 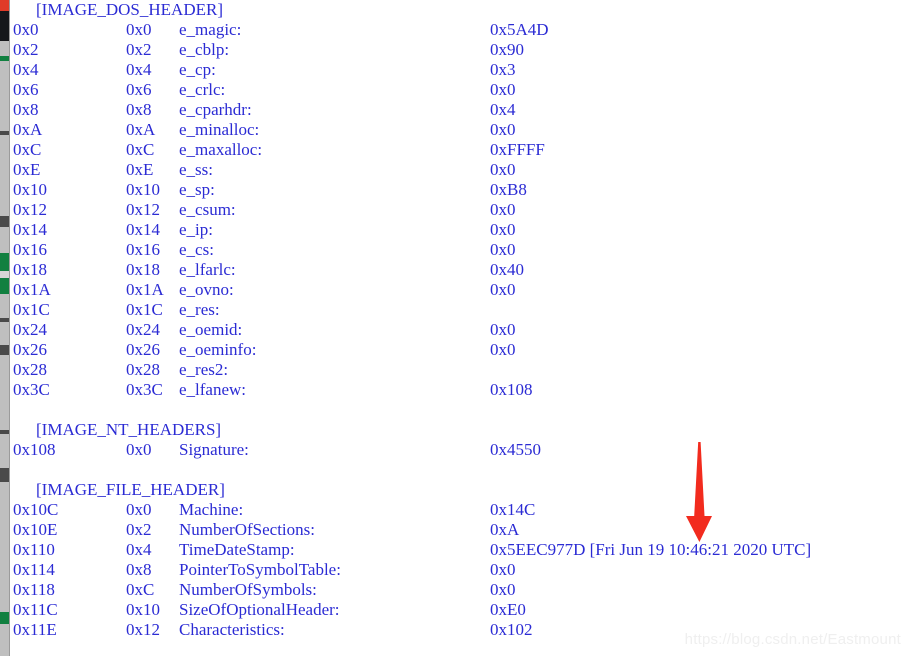 I want to click on field-rva-offset: 0x8, so click(x=139, y=569).